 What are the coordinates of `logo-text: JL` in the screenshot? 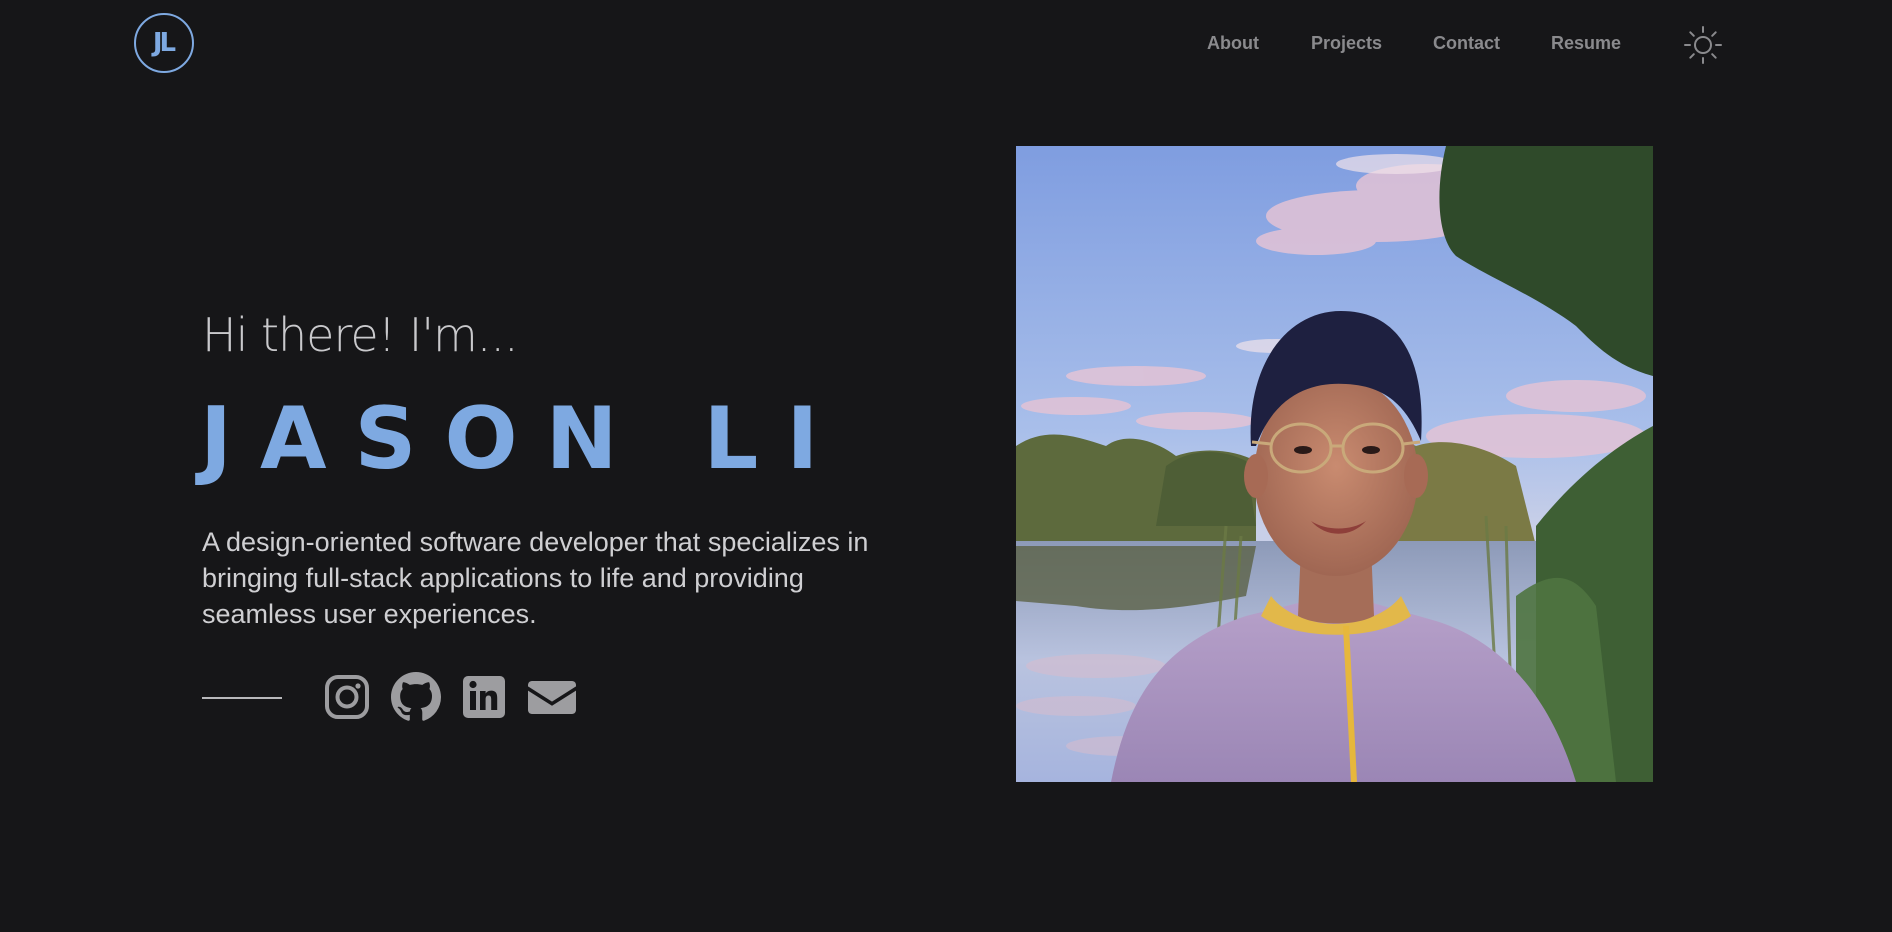 It's located at (164, 43).